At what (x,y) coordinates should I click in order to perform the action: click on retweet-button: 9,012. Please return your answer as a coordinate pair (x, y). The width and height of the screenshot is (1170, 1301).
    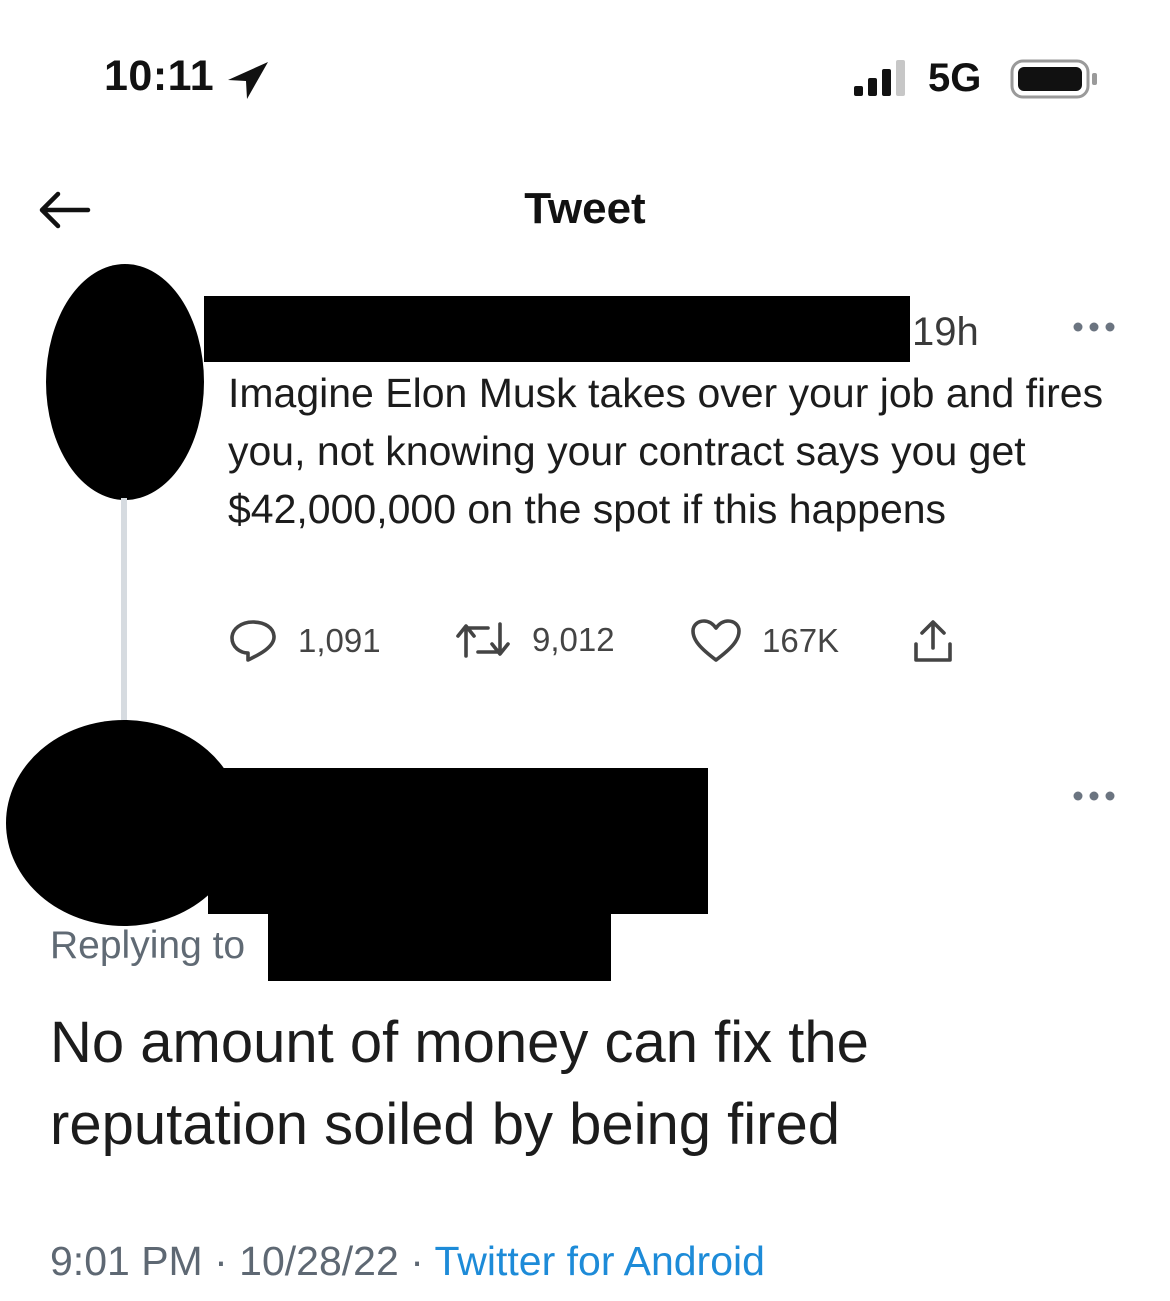
    Looking at the image, I should click on (534, 640).